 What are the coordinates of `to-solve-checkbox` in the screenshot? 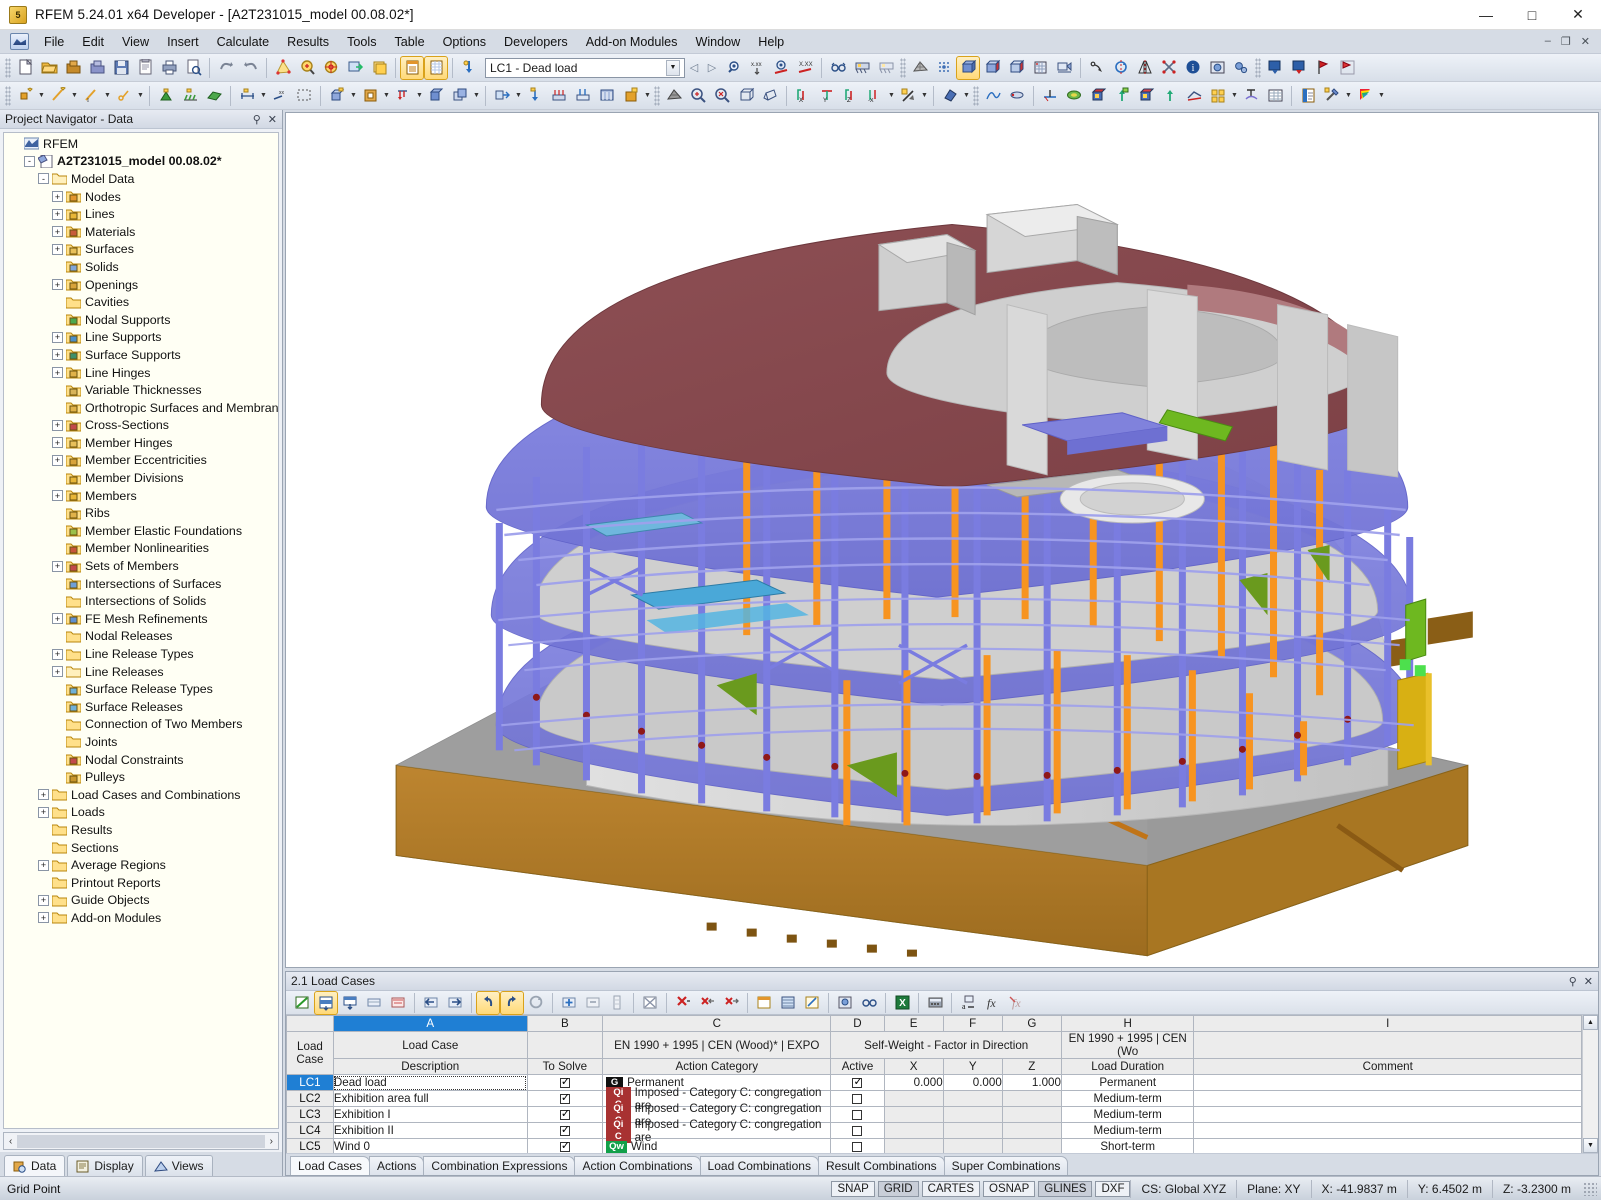 It's located at (564, 1081).